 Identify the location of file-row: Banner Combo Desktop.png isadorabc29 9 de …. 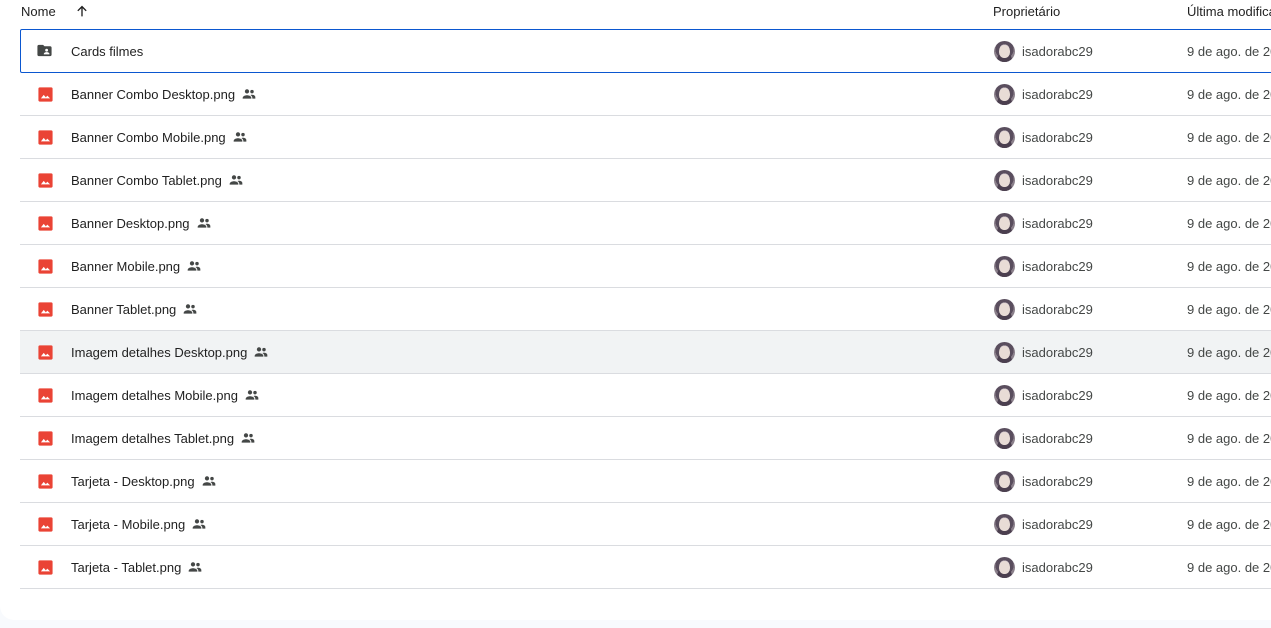
(645, 94).